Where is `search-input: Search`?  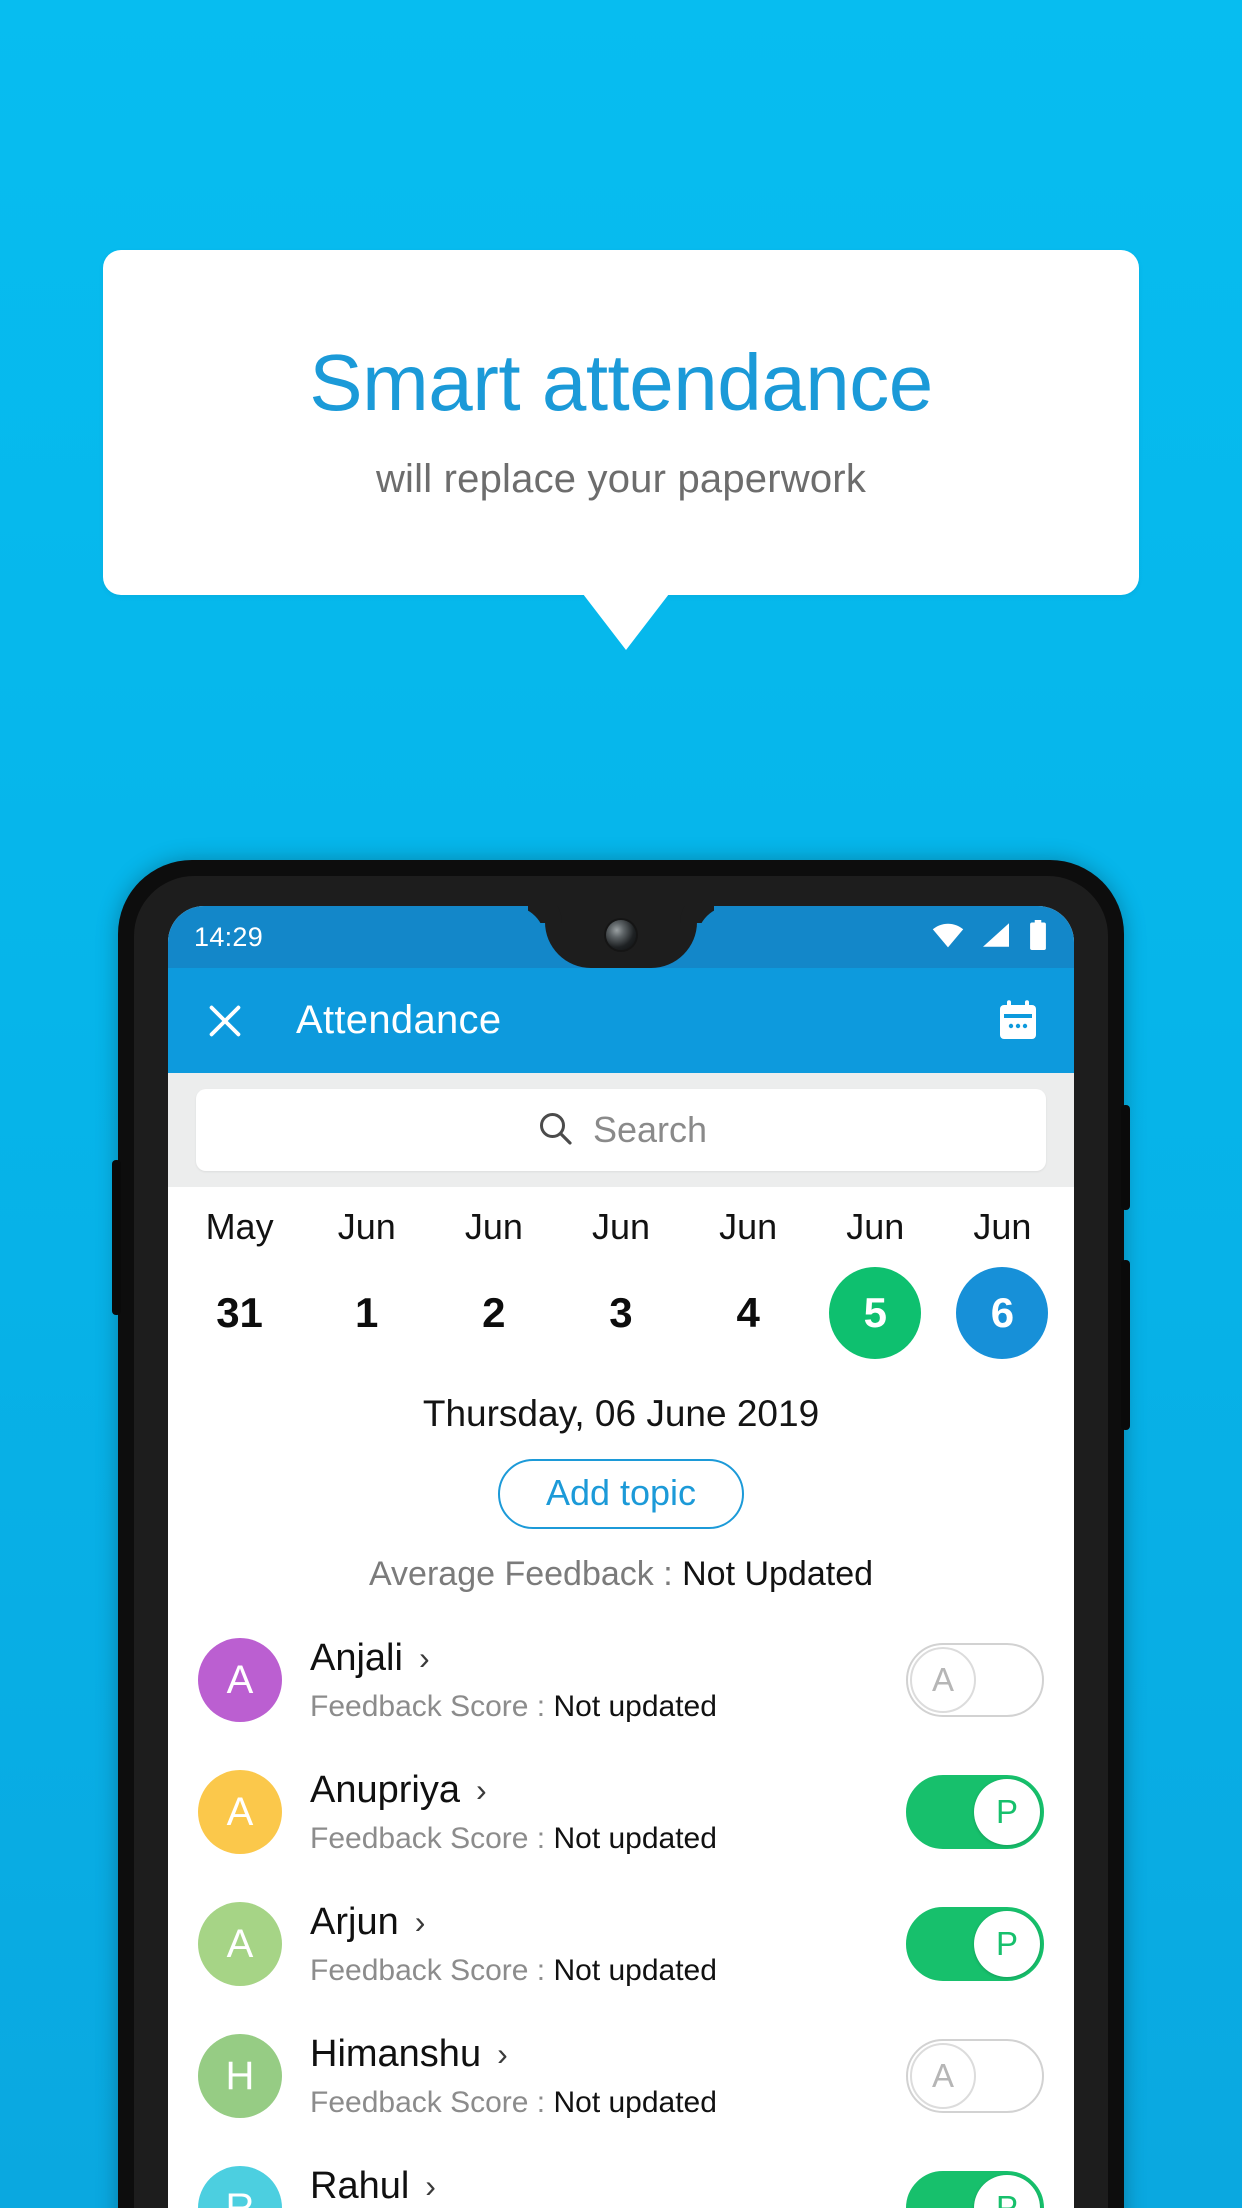 search-input: Search is located at coordinates (621, 1130).